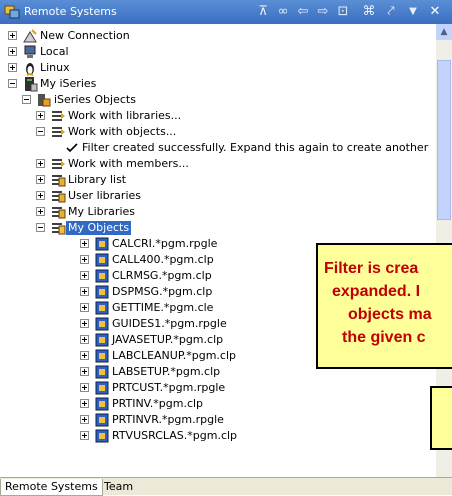  I want to click on tree-item-label: My Objects, so click(99, 228).